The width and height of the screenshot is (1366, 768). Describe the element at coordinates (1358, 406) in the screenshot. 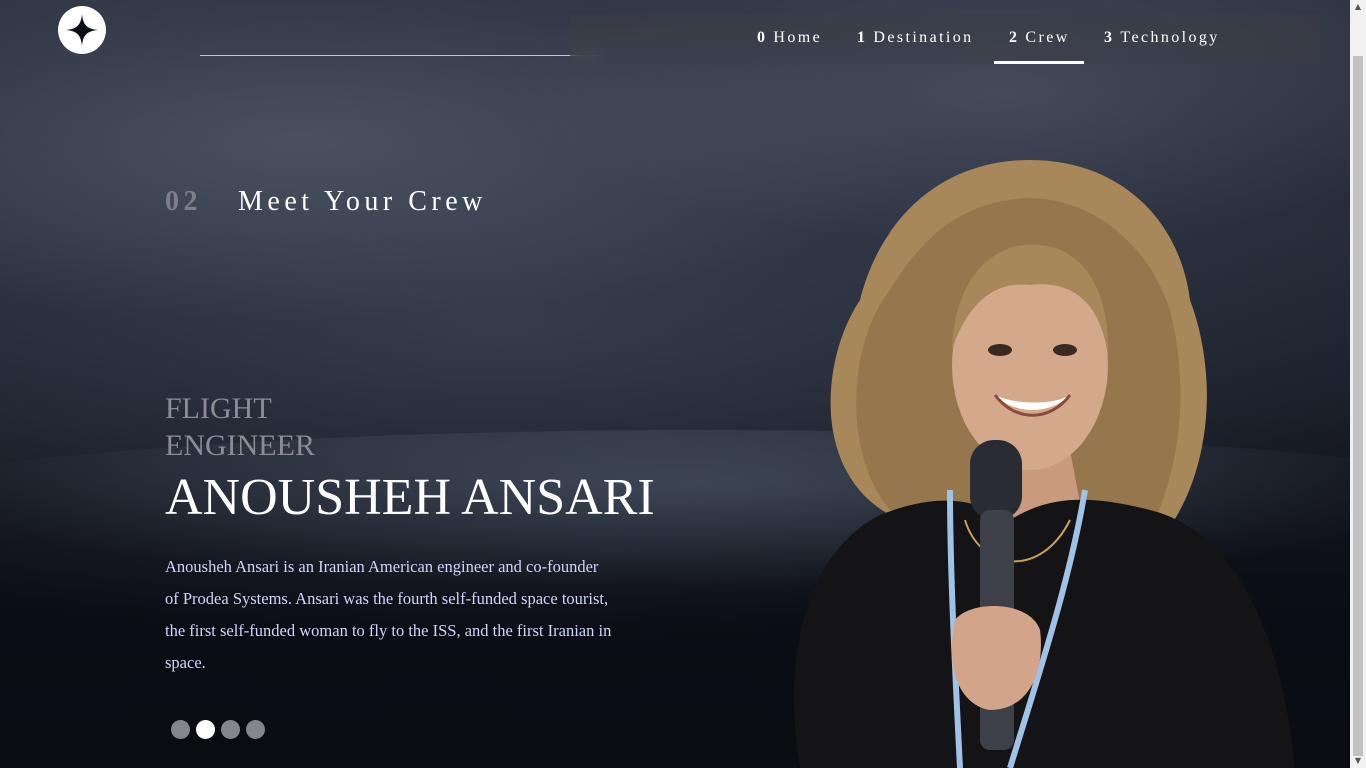

I see `scrollbar-thumb` at that location.